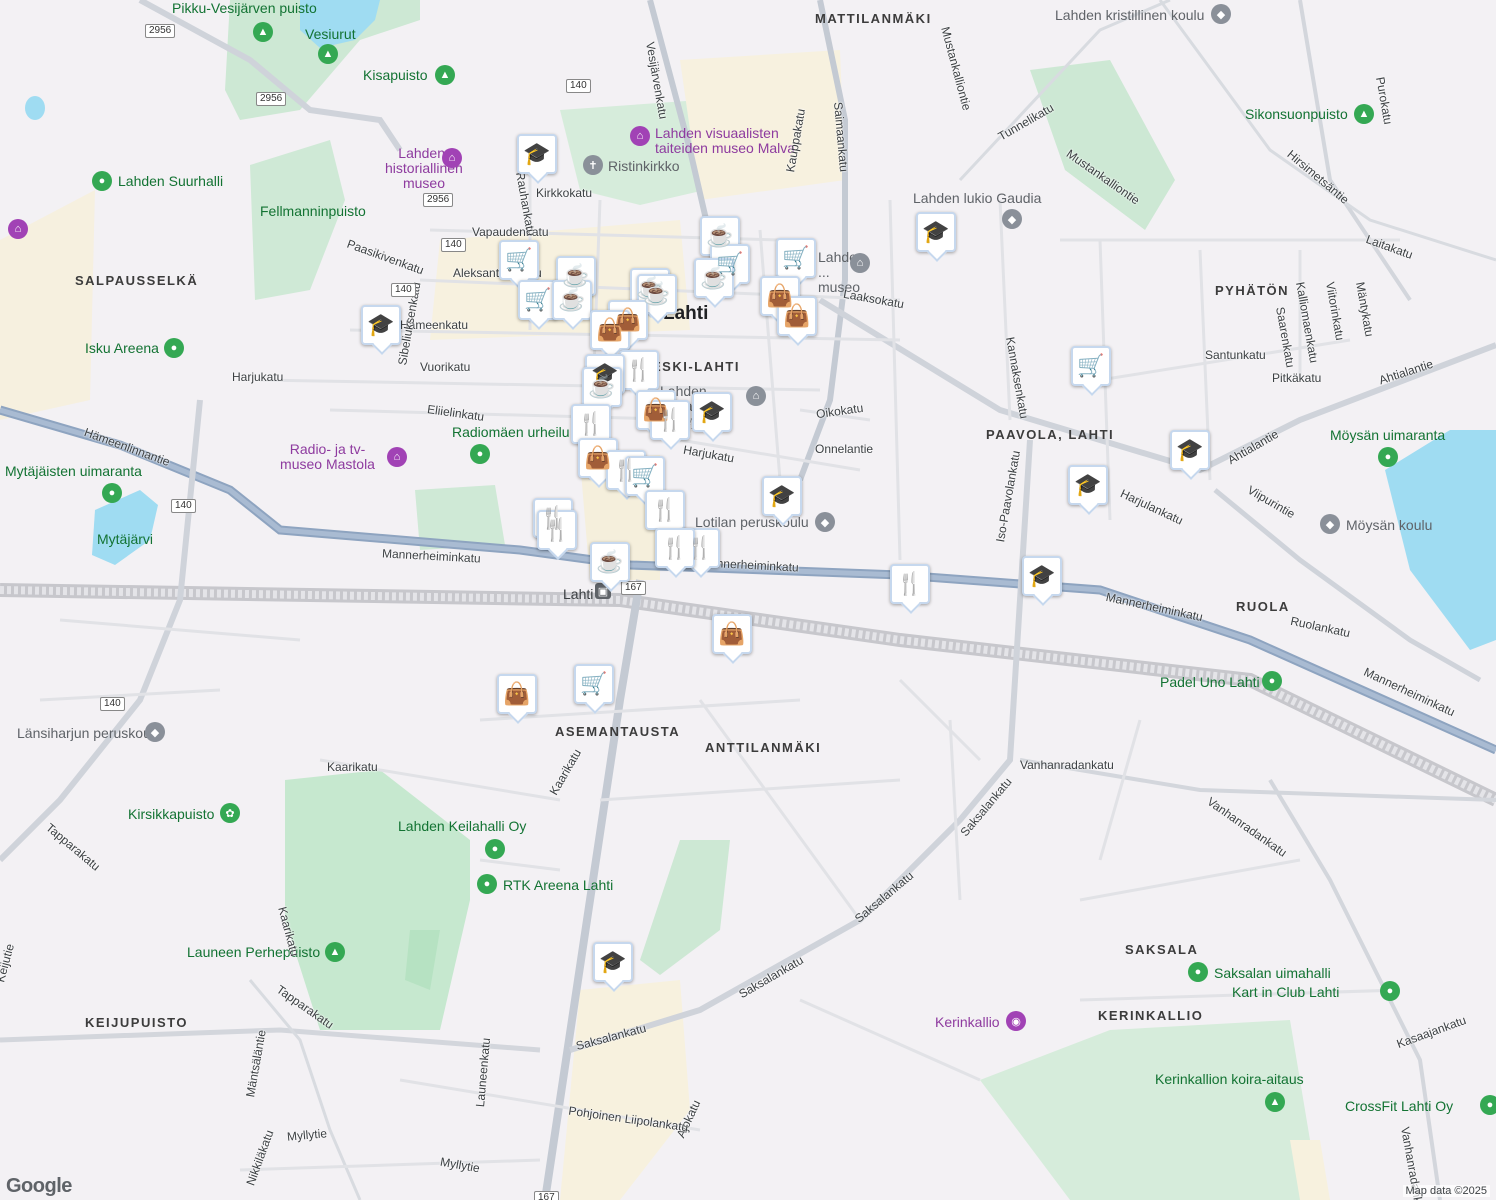 The height and width of the screenshot is (1200, 1496). What do you see at coordinates (1252, 290) in the screenshot?
I see `district-label: PYHÄTÖN` at bounding box center [1252, 290].